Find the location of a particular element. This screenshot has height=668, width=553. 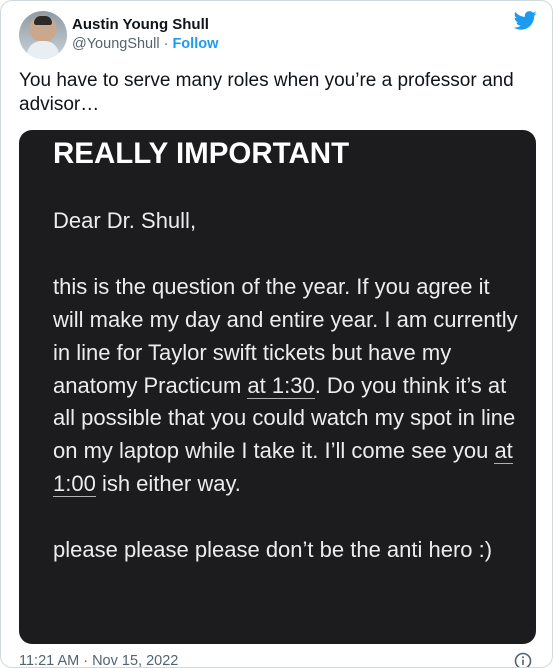

tweet-timestamp: 11:21 AM · Nov 15, 2022 is located at coordinates (98, 660).